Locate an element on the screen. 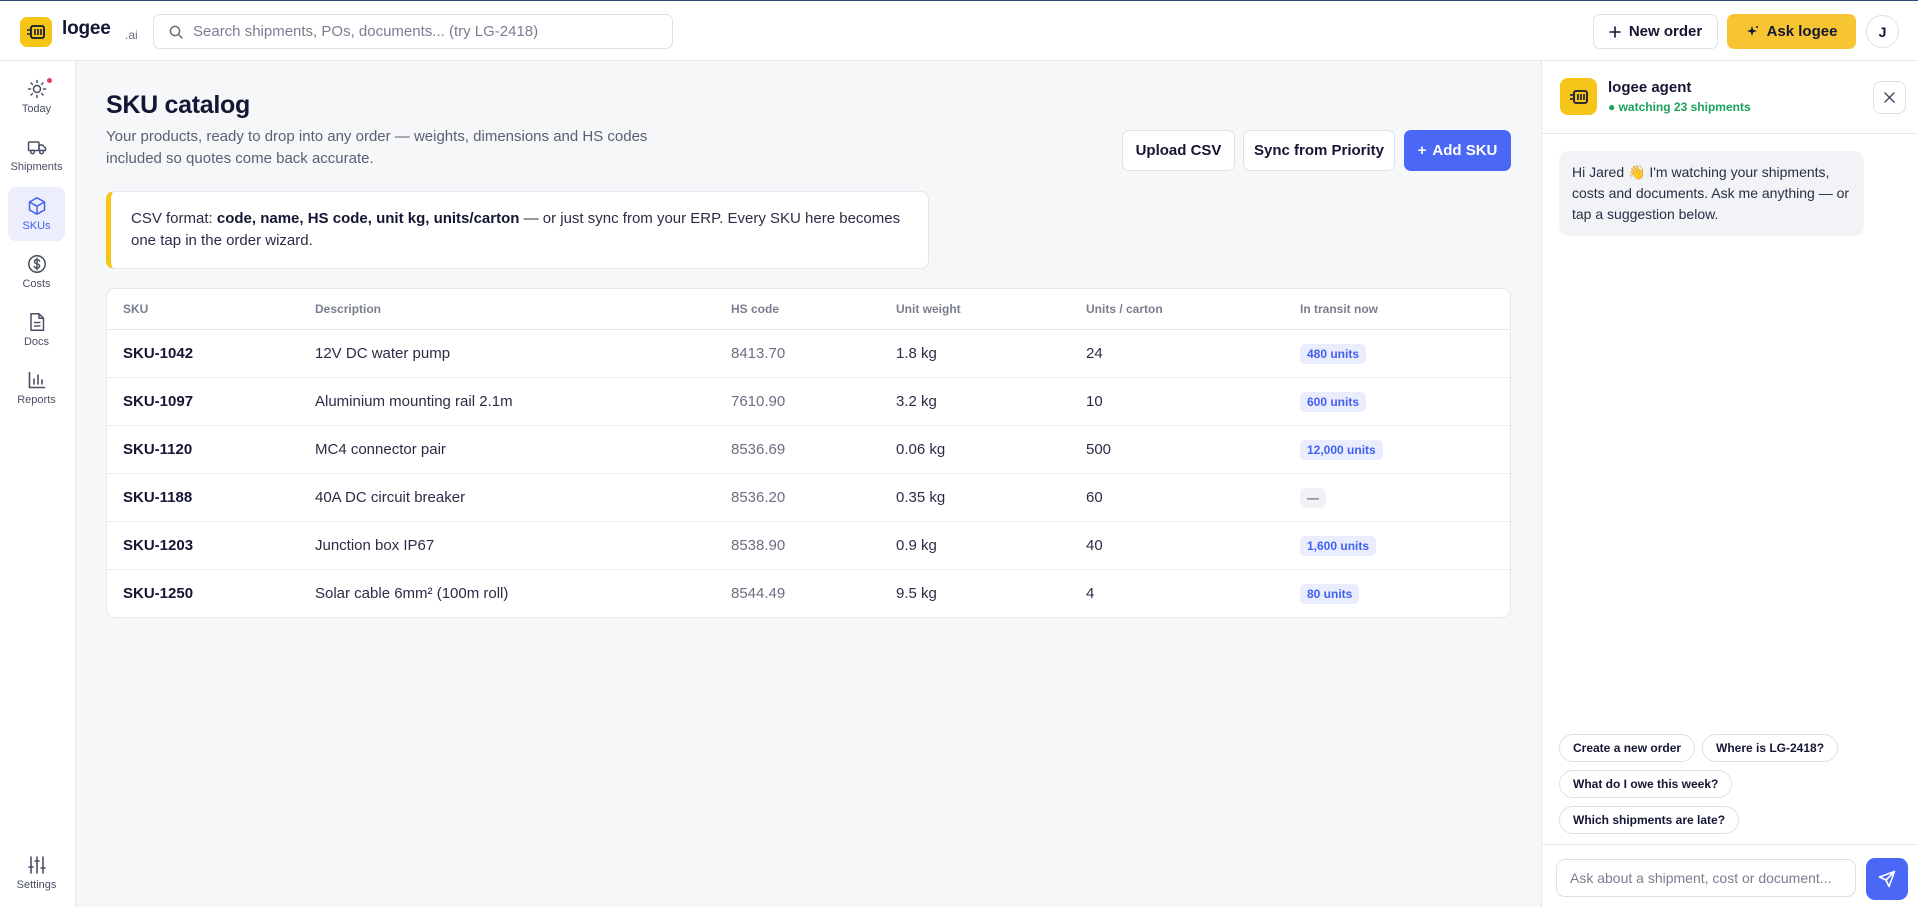 This screenshot has width=1918, height=907. units-per-carton: 500 is located at coordinates (1099, 449).